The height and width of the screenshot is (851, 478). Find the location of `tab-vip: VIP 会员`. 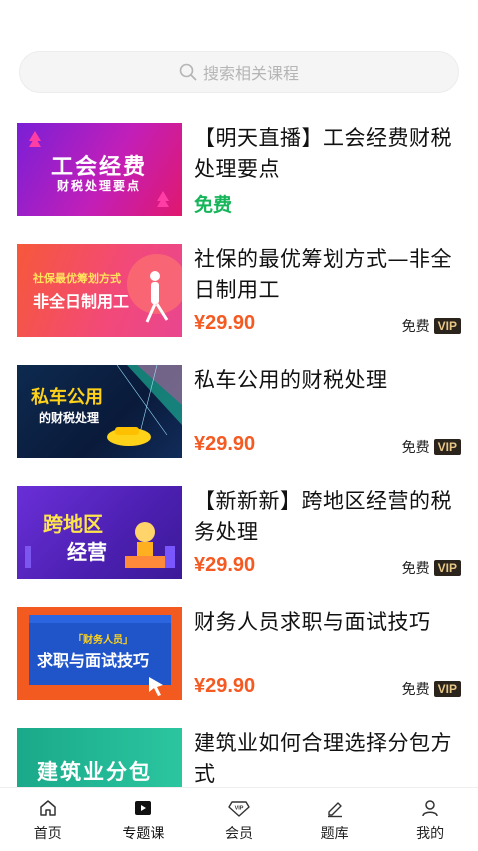

tab-vip: VIP 会员 is located at coordinates (239, 819).